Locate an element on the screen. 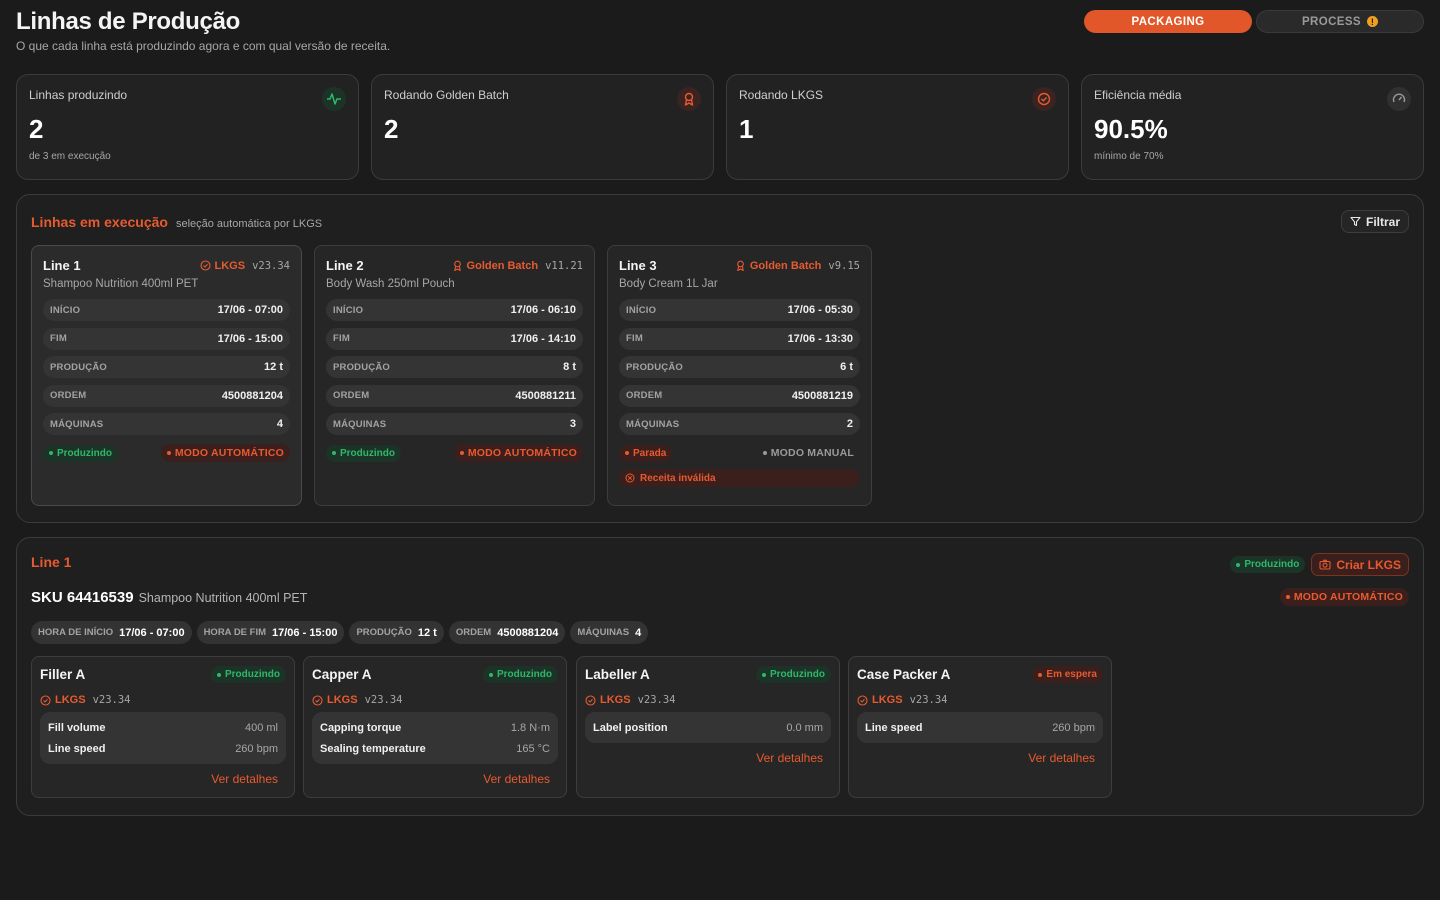 The height and width of the screenshot is (900, 1440). filter-button: Filtrar is located at coordinates (1374, 221).